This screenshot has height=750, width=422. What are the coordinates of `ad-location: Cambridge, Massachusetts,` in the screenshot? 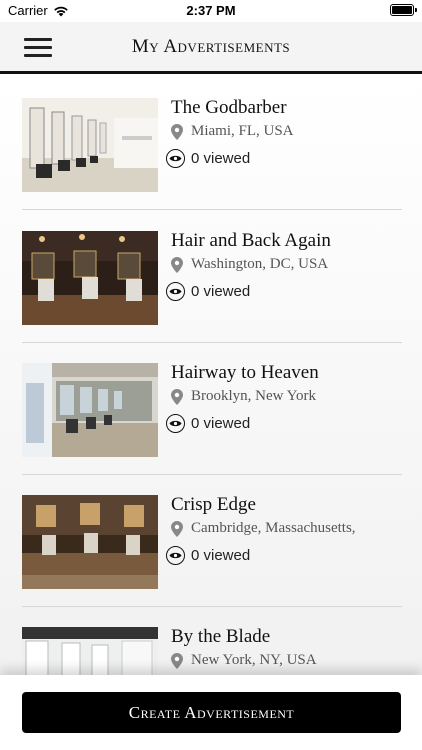 It's located at (273, 528).